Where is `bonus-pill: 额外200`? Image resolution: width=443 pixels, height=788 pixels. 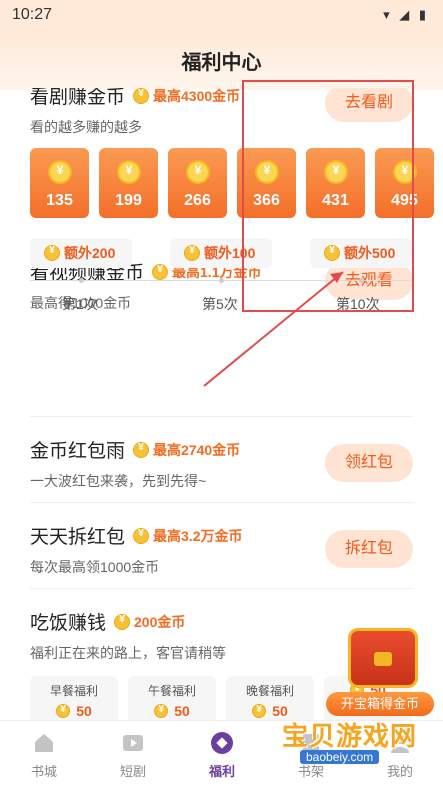 bonus-pill: 额外200 is located at coordinates (81, 253).